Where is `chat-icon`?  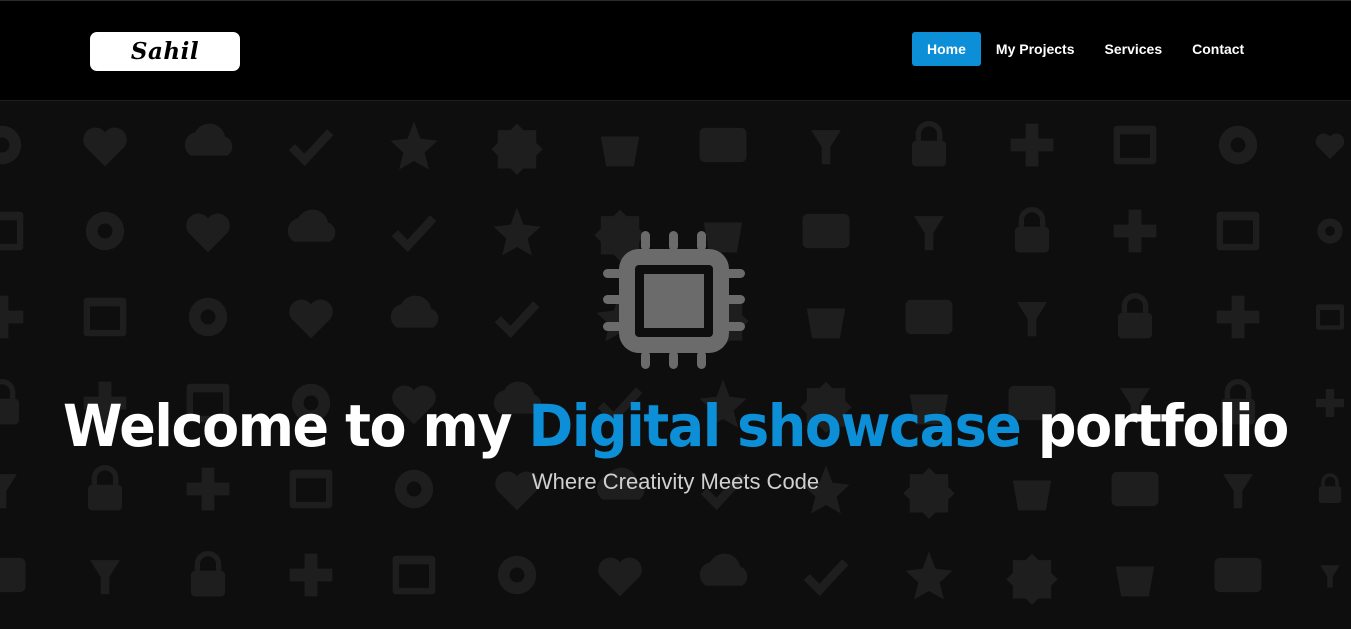 chat-icon is located at coordinates (1330, 317).